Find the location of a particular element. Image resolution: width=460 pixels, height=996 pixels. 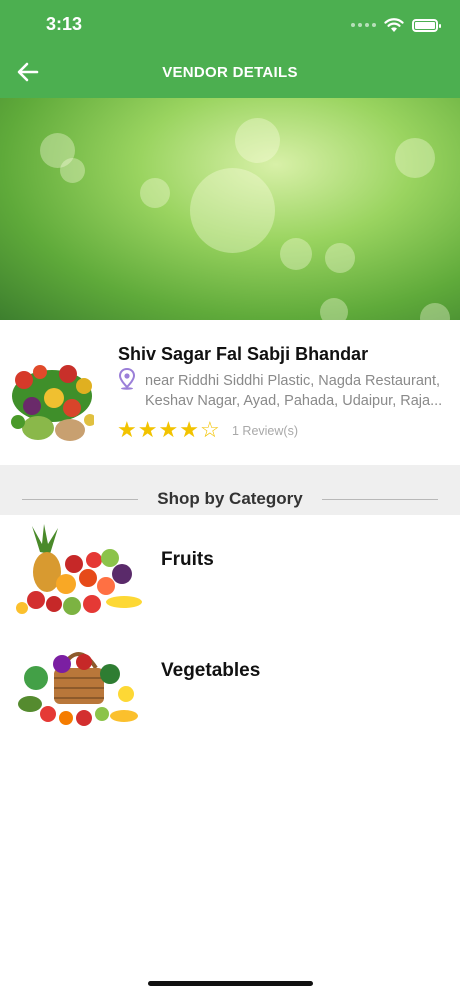

category-name: Fruits is located at coordinates (187, 559).